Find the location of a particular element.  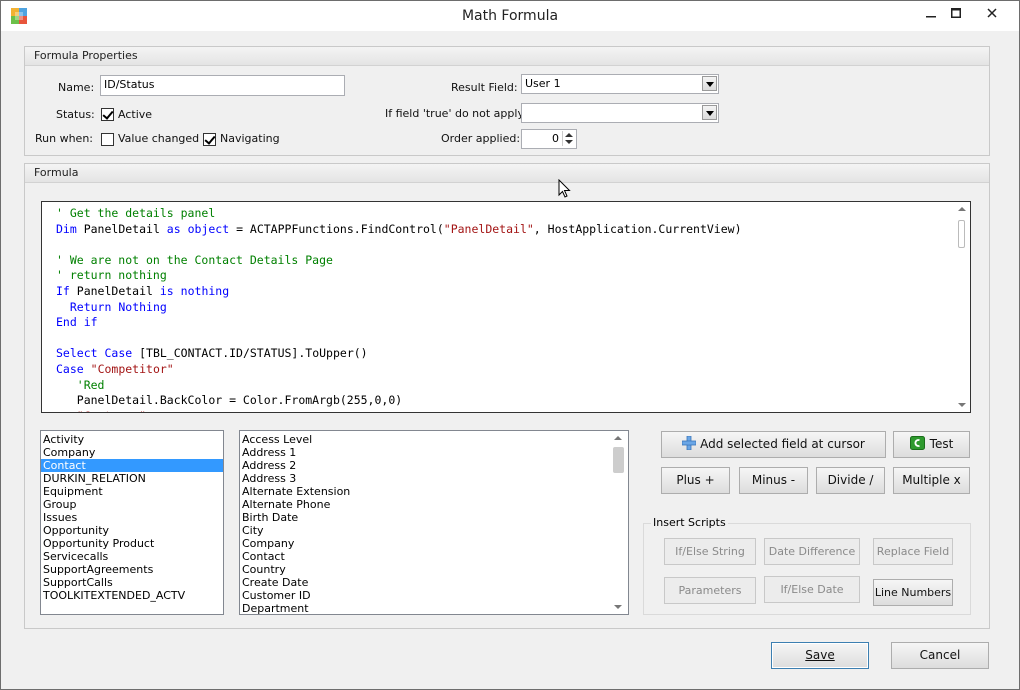

order-applied-stepper: 0 is located at coordinates (549, 139).